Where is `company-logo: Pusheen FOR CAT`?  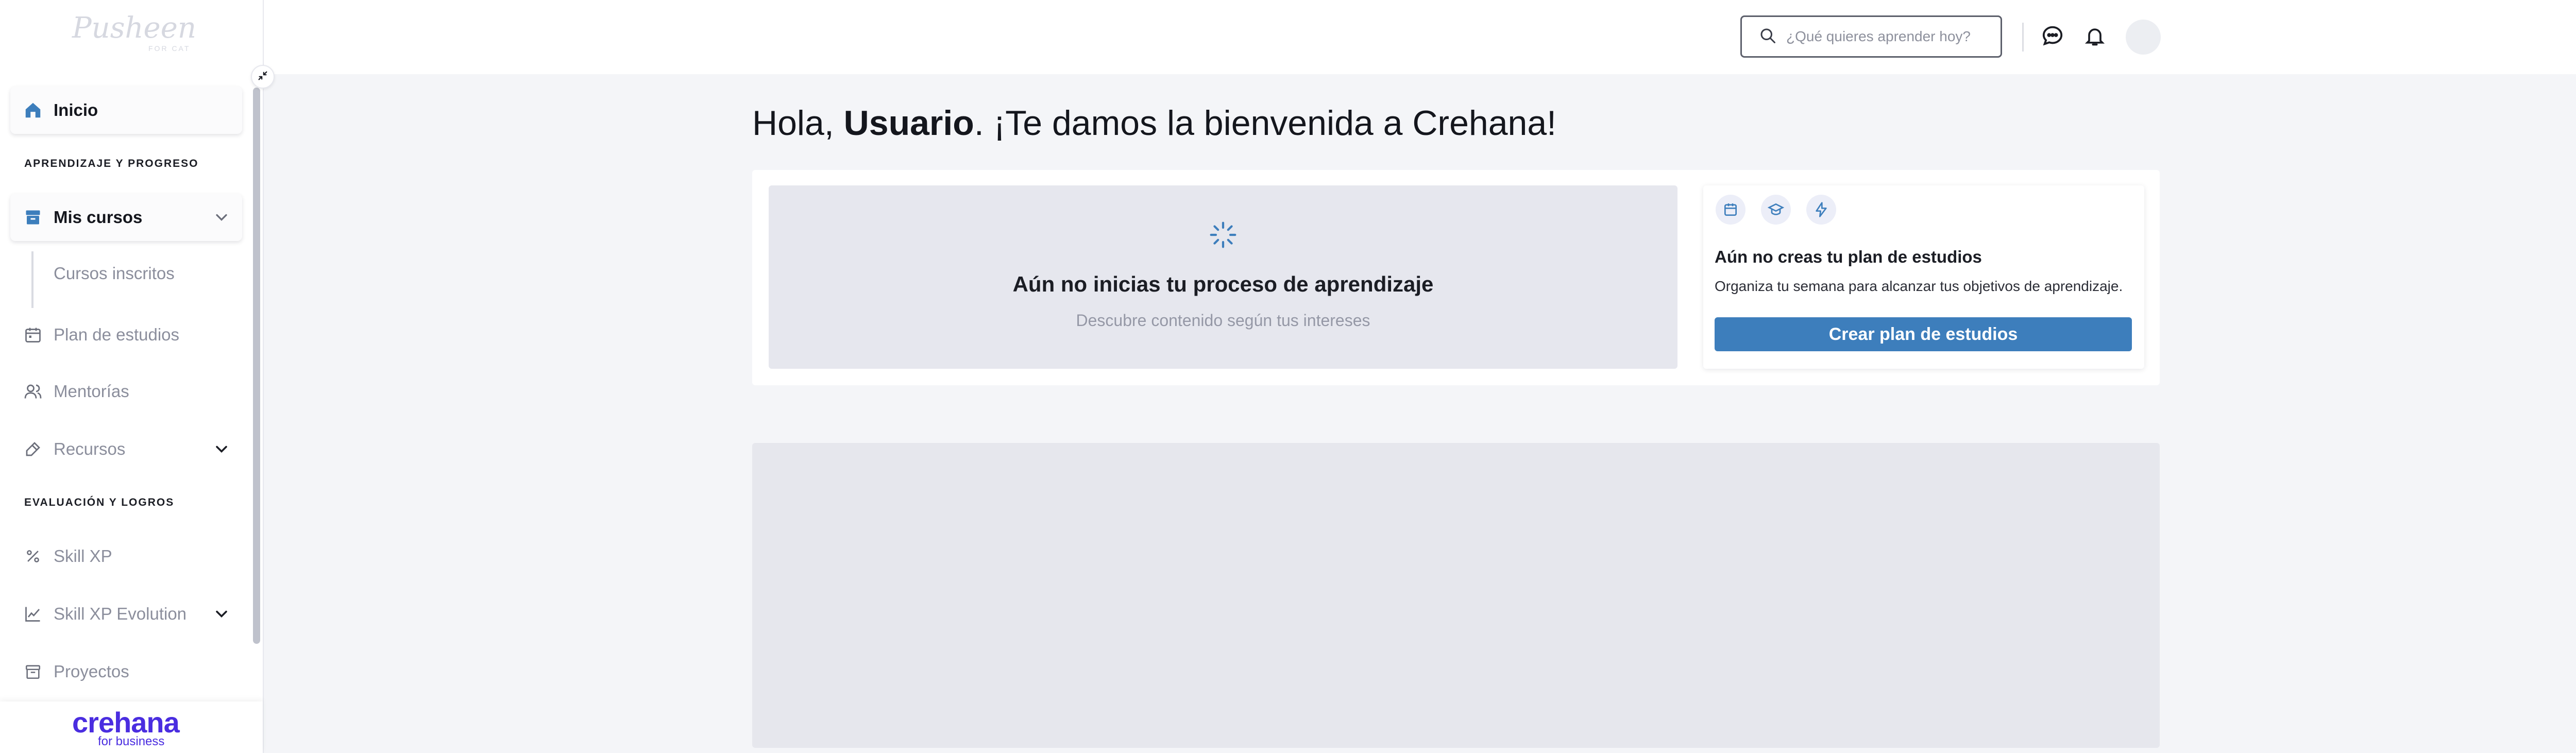 company-logo: Pusheen FOR CAT is located at coordinates (134, 34).